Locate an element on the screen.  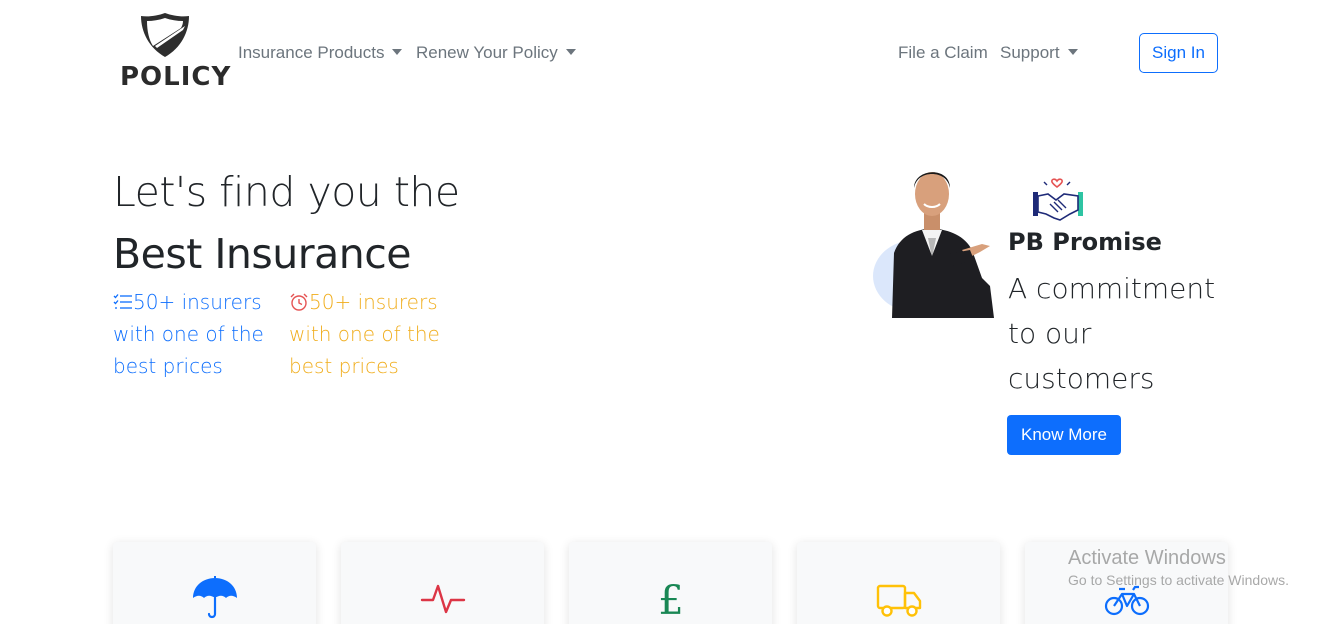
promise-text: A commitment to our customers is located at coordinates (1112, 333).